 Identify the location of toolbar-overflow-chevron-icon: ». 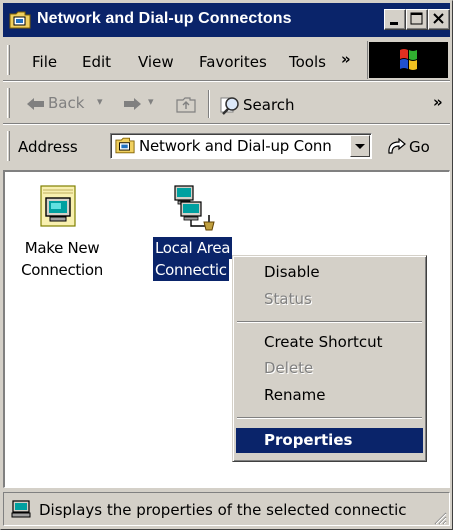
(438, 102).